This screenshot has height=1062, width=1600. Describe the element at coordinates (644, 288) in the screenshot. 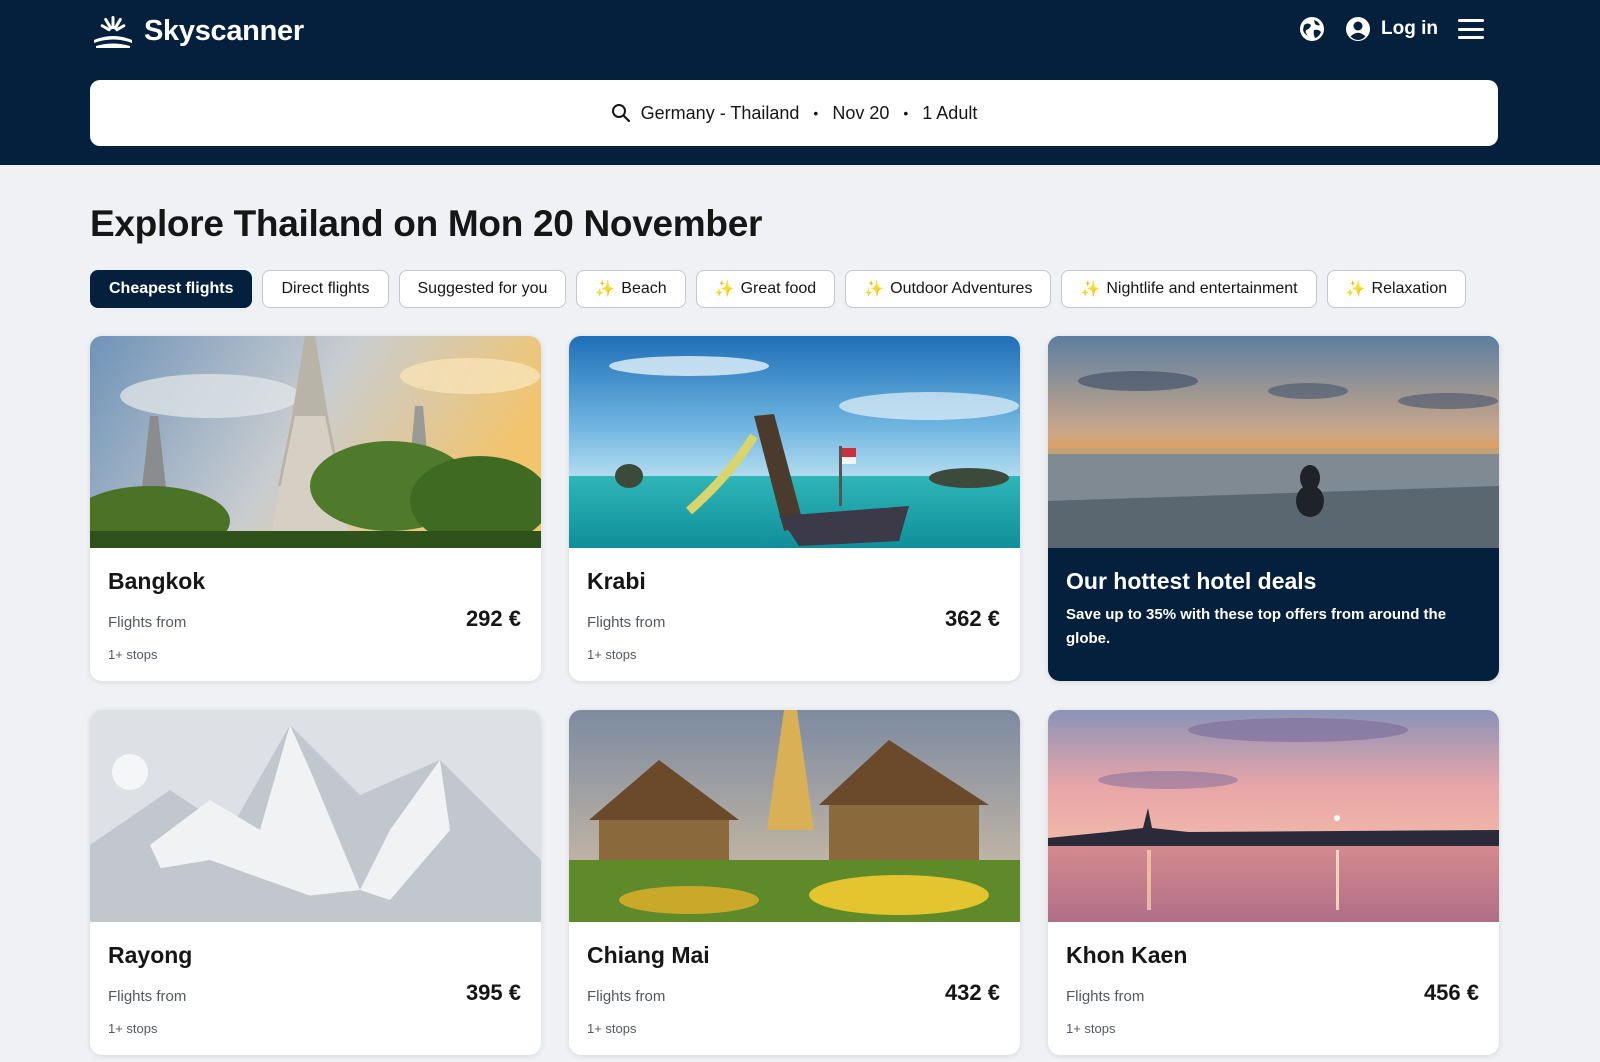

I see `filter-chip-label: Beach` at that location.